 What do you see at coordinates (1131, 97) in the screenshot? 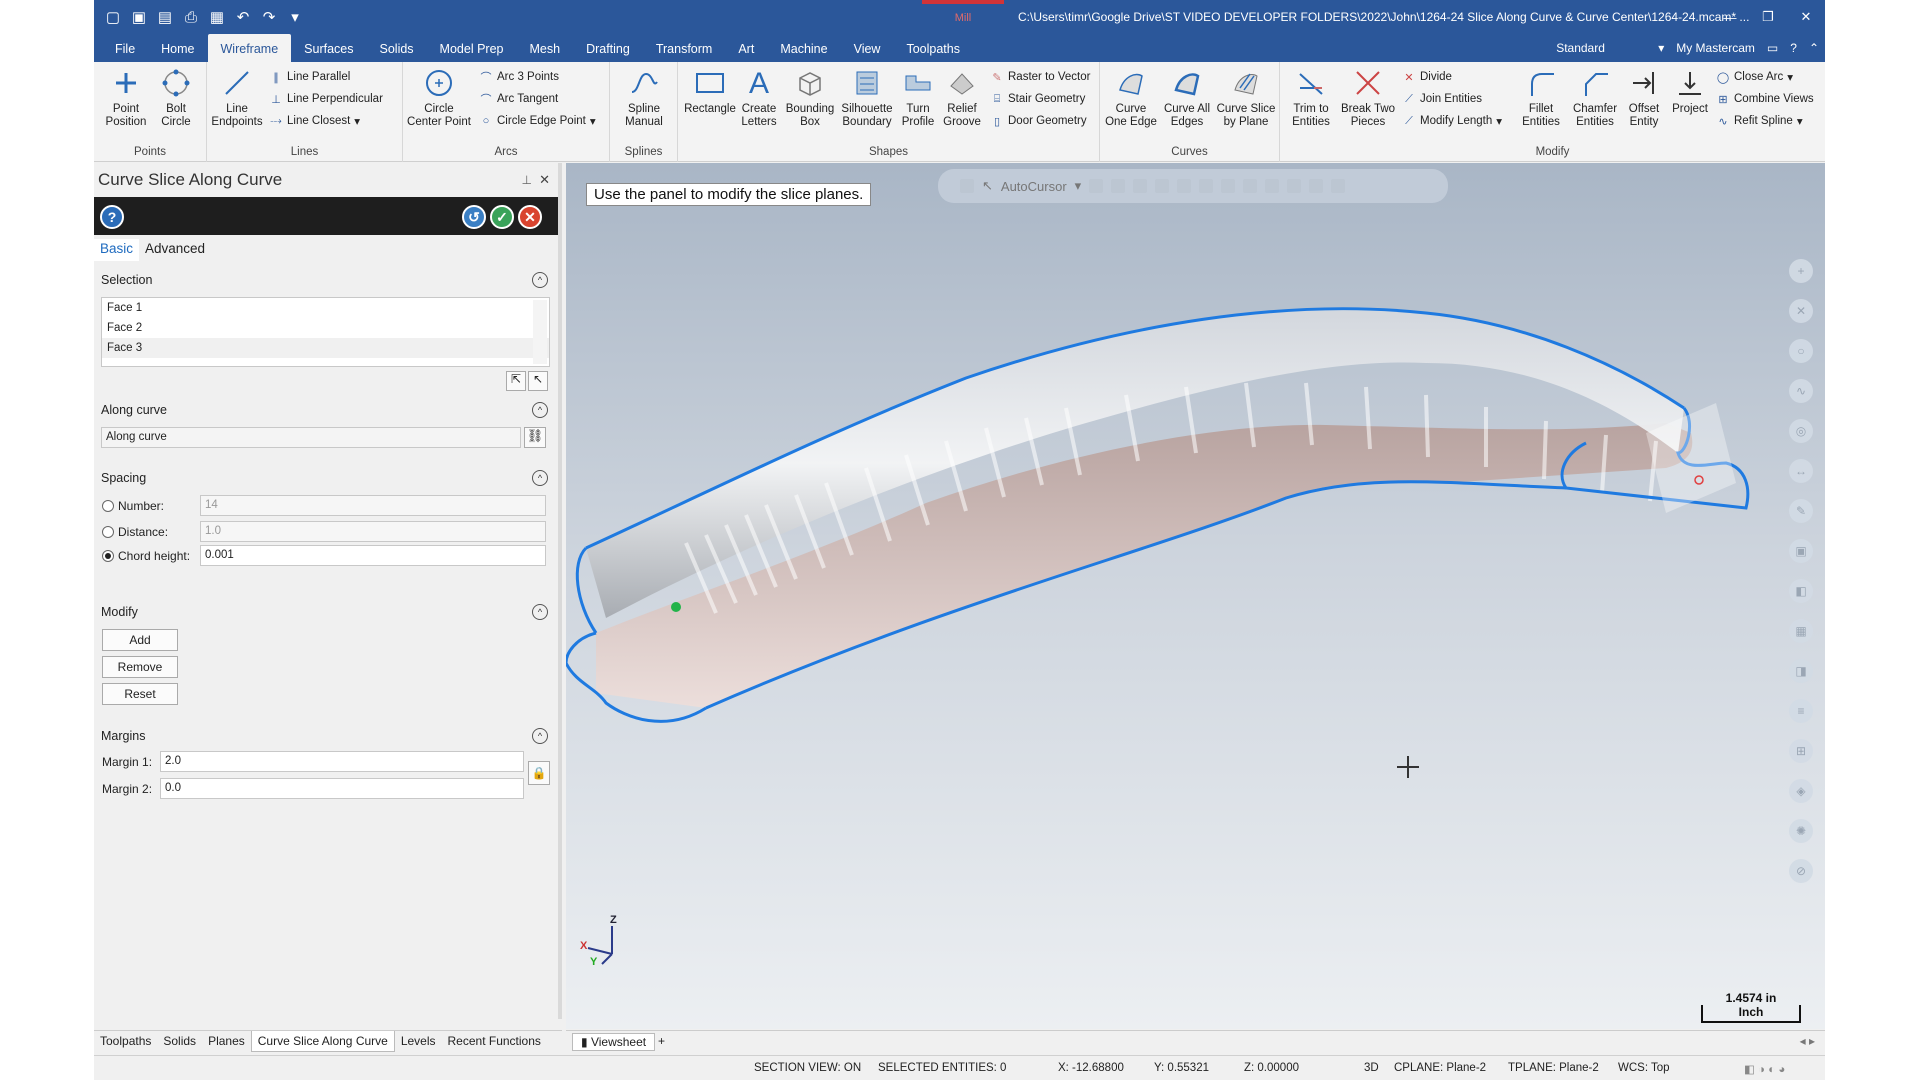
I see `curve-one-edge-button: Curve One Edge` at bounding box center [1131, 97].